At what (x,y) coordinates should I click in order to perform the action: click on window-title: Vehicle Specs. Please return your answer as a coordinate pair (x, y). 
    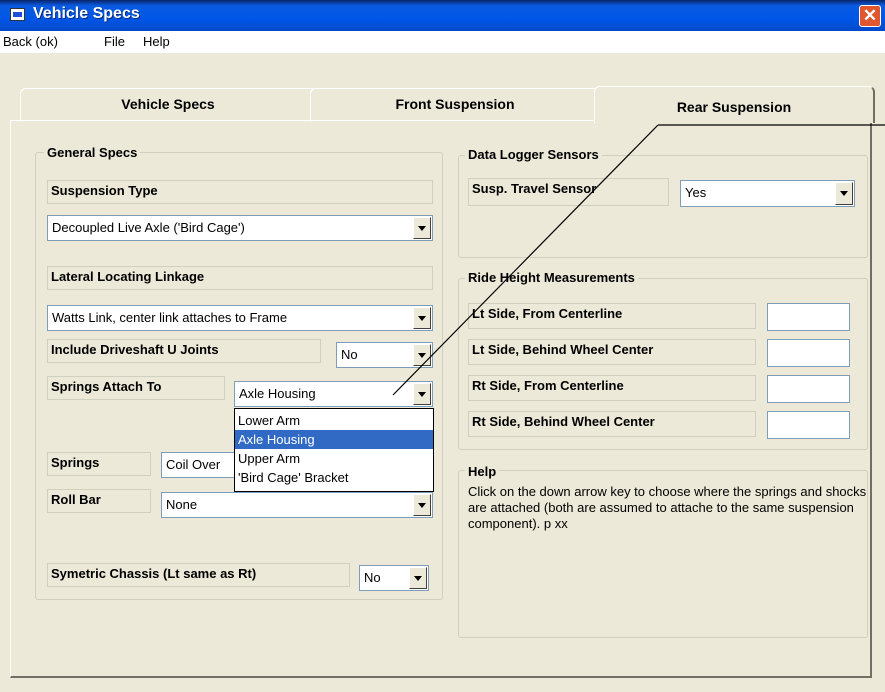
    Looking at the image, I should click on (86, 13).